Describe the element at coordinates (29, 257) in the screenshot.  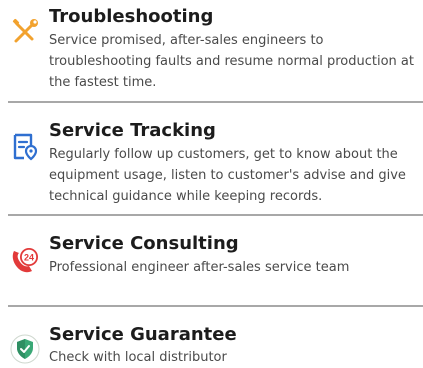
I see `24-label: 24` at that location.